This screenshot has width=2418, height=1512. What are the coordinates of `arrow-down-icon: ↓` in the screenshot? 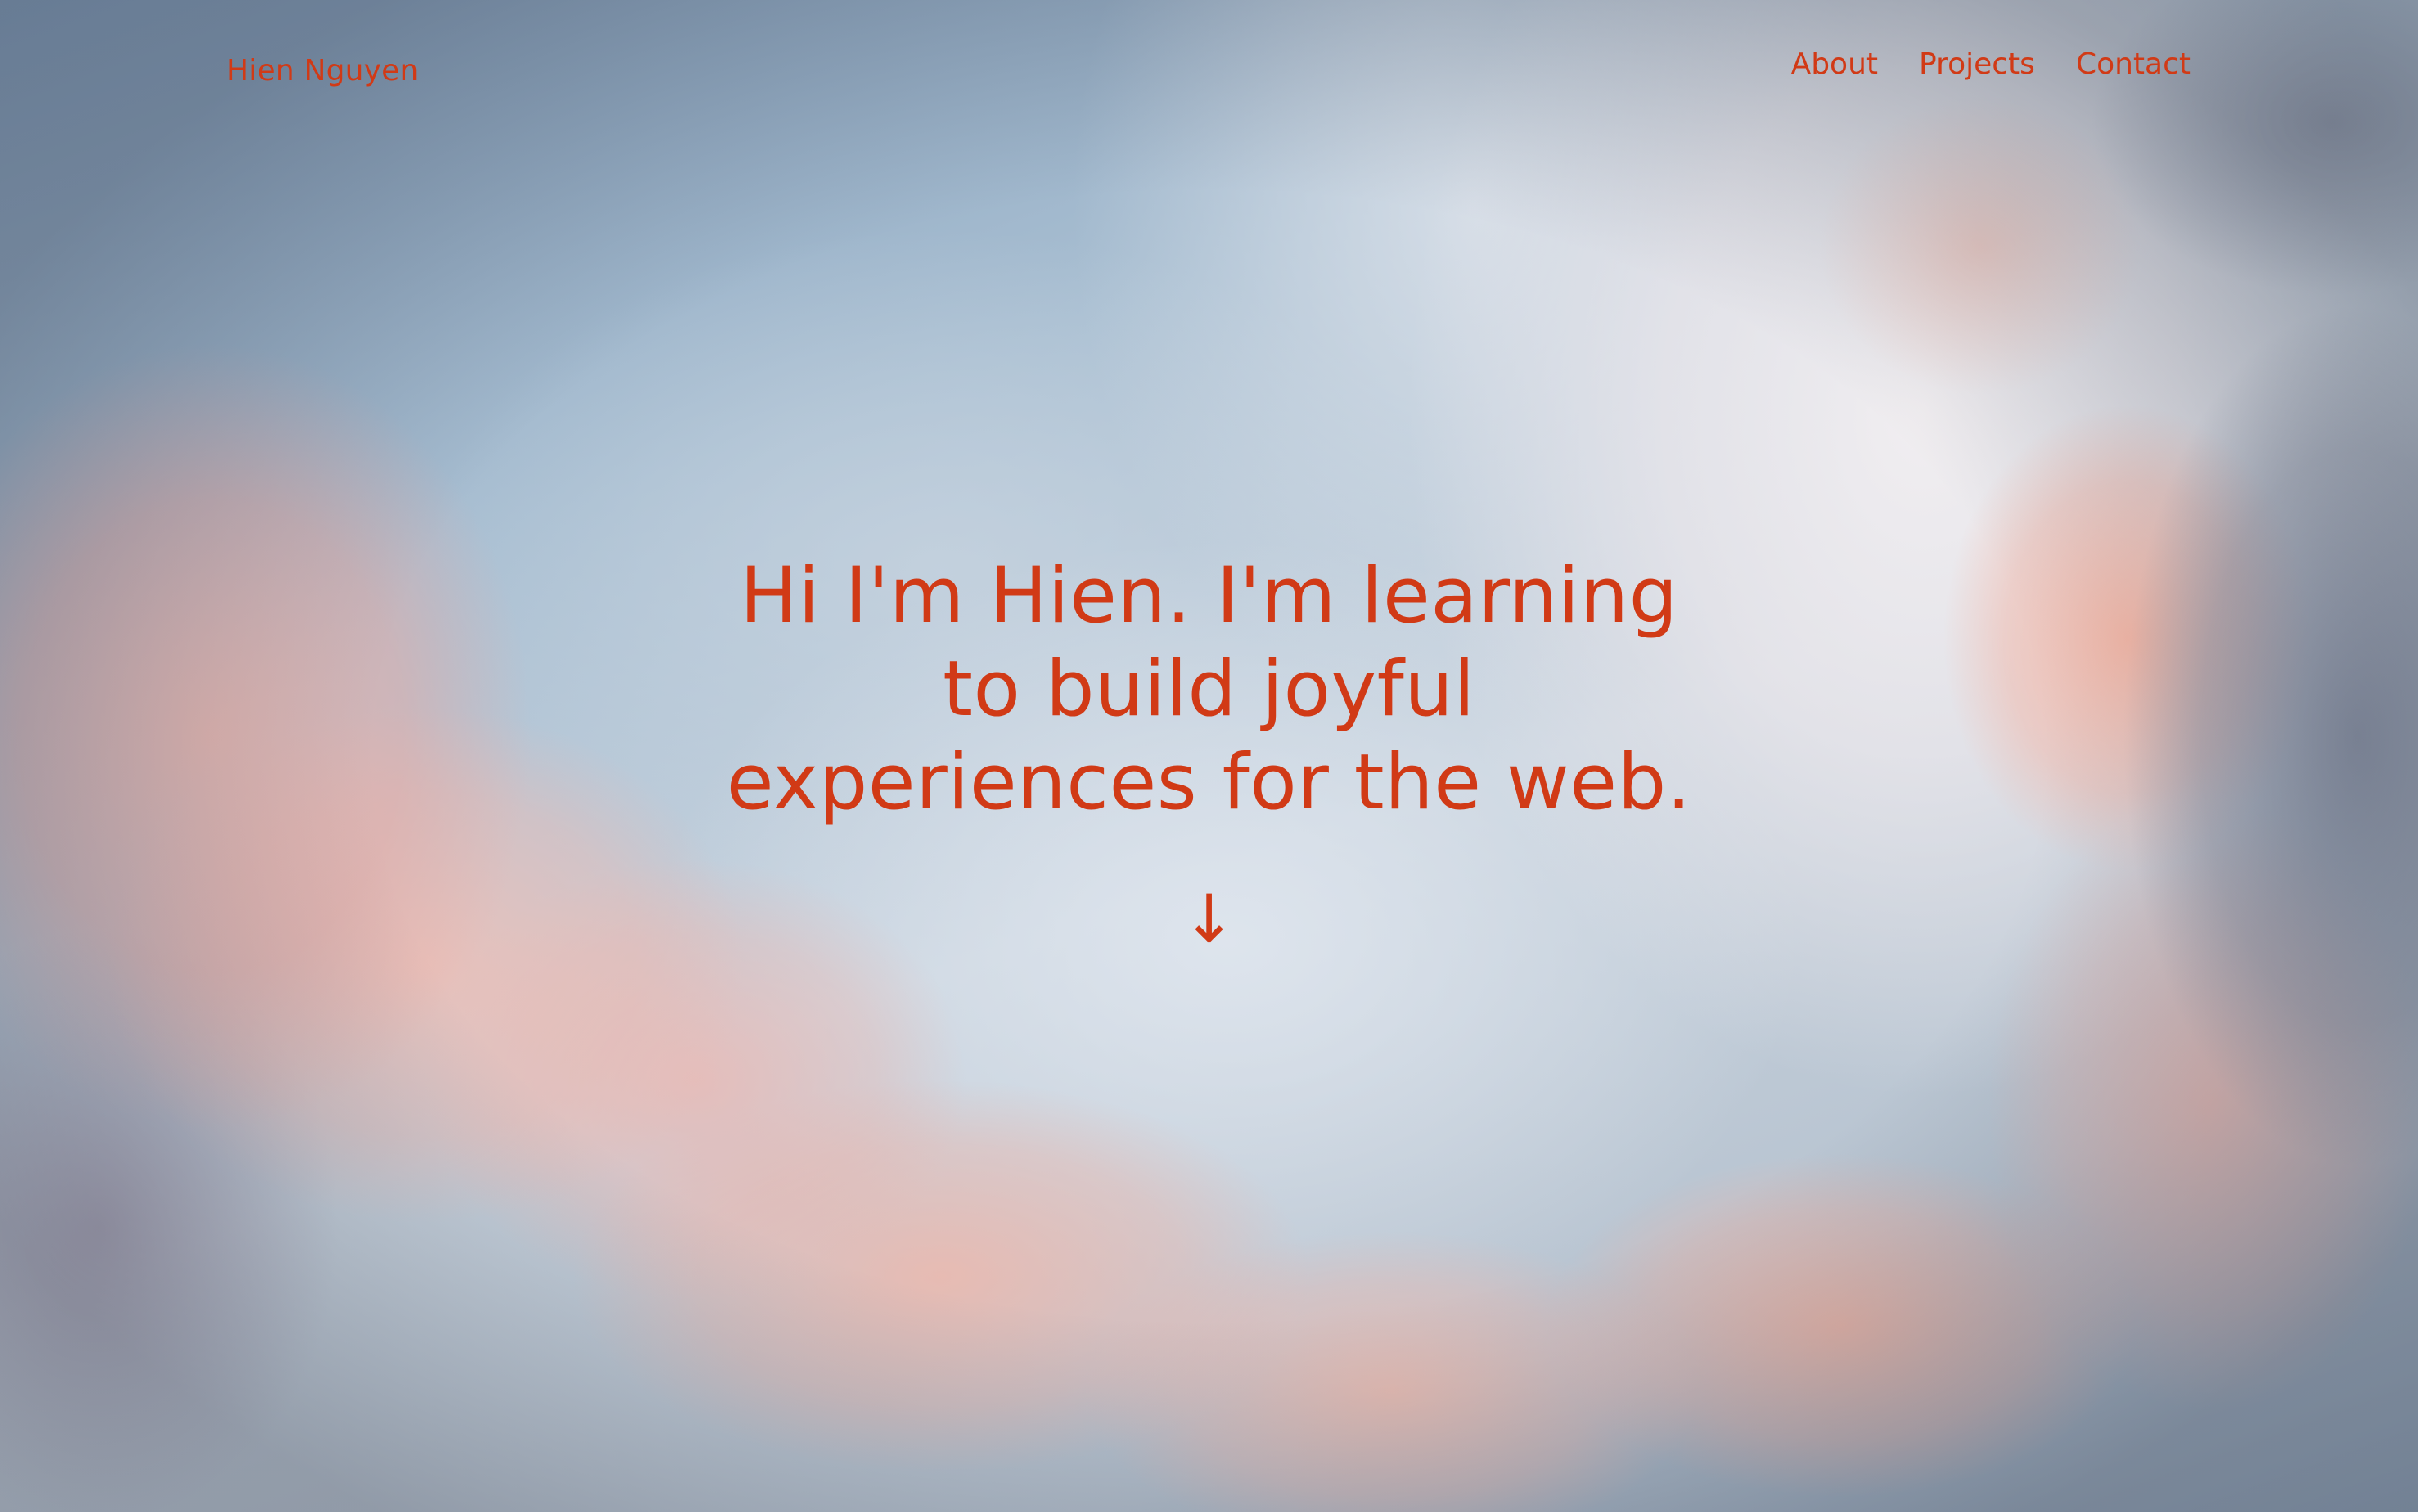 It's located at (1209, 920).